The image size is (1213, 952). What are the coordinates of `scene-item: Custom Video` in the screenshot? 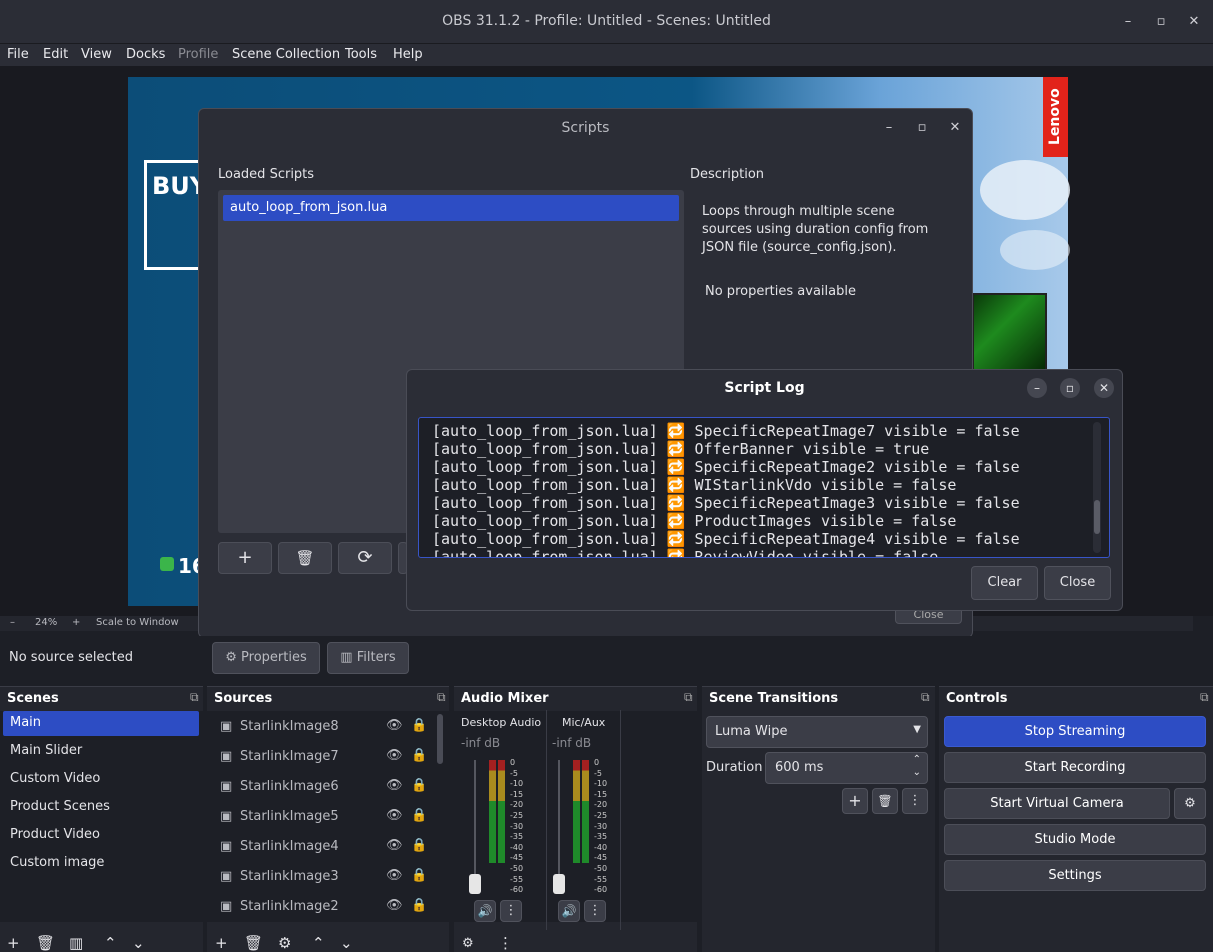 It's located at (101, 779).